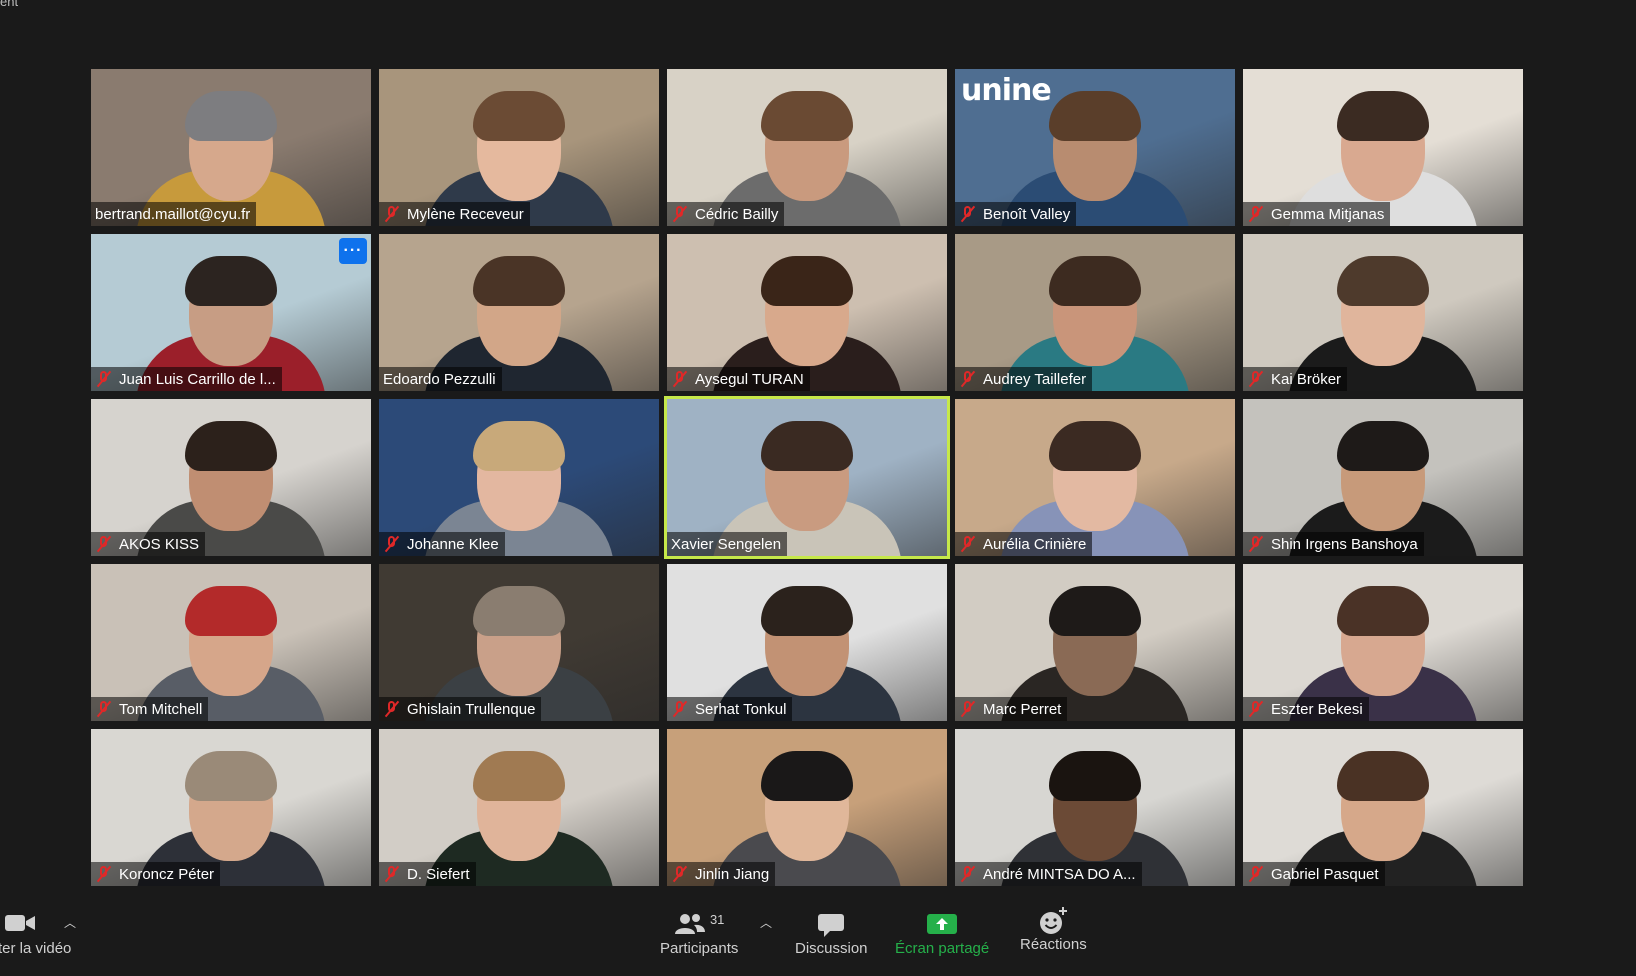 This screenshot has height=976, width=1636. Describe the element at coordinates (1383, 312) in the screenshot. I see `participant-tile: Kai Bröker` at that location.